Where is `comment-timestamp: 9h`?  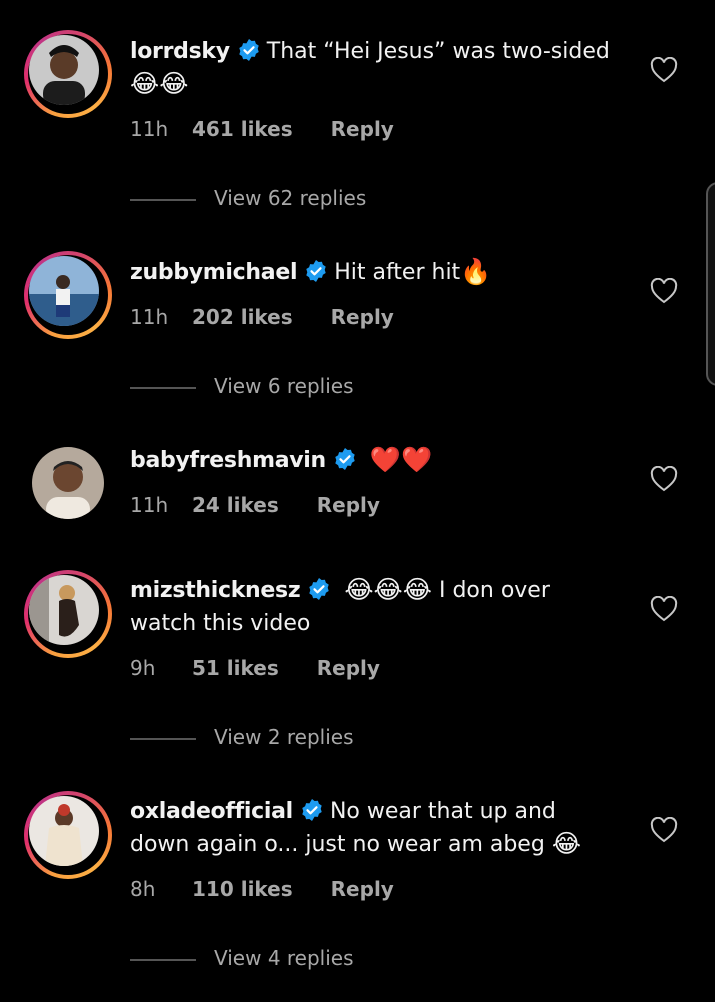 comment-timestamp: 9h is located at coordinates (143, 668).